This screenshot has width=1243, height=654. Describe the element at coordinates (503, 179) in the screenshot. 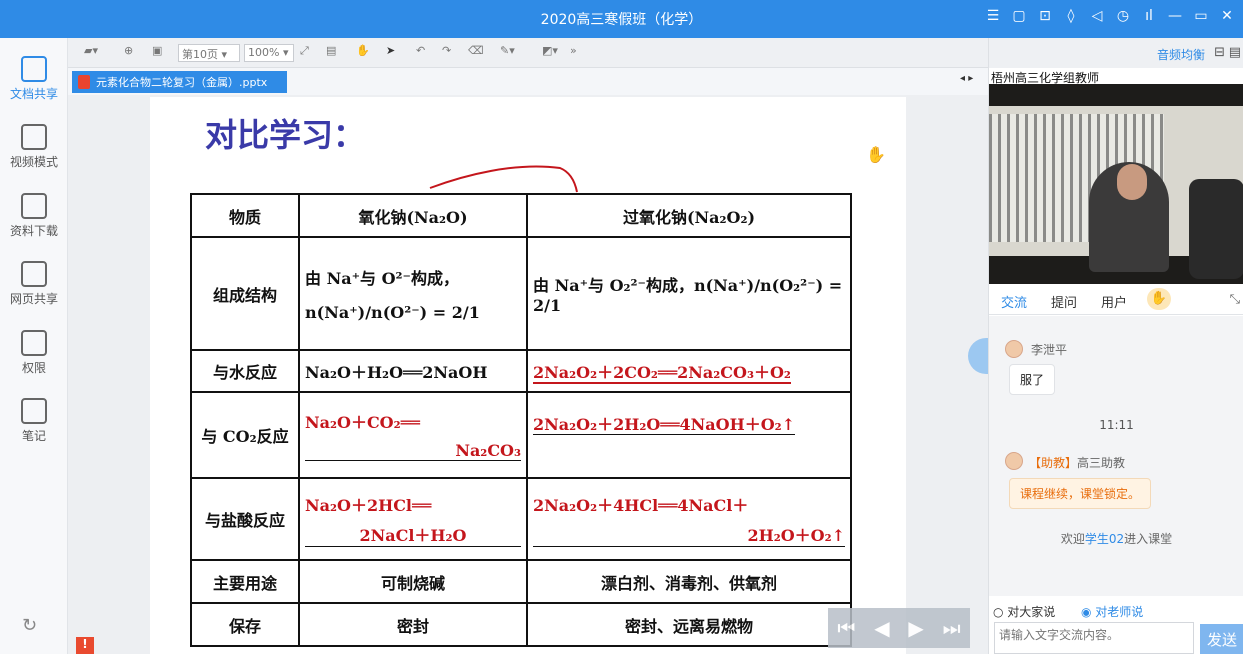

I see `red-annotation-stroke` at that location.